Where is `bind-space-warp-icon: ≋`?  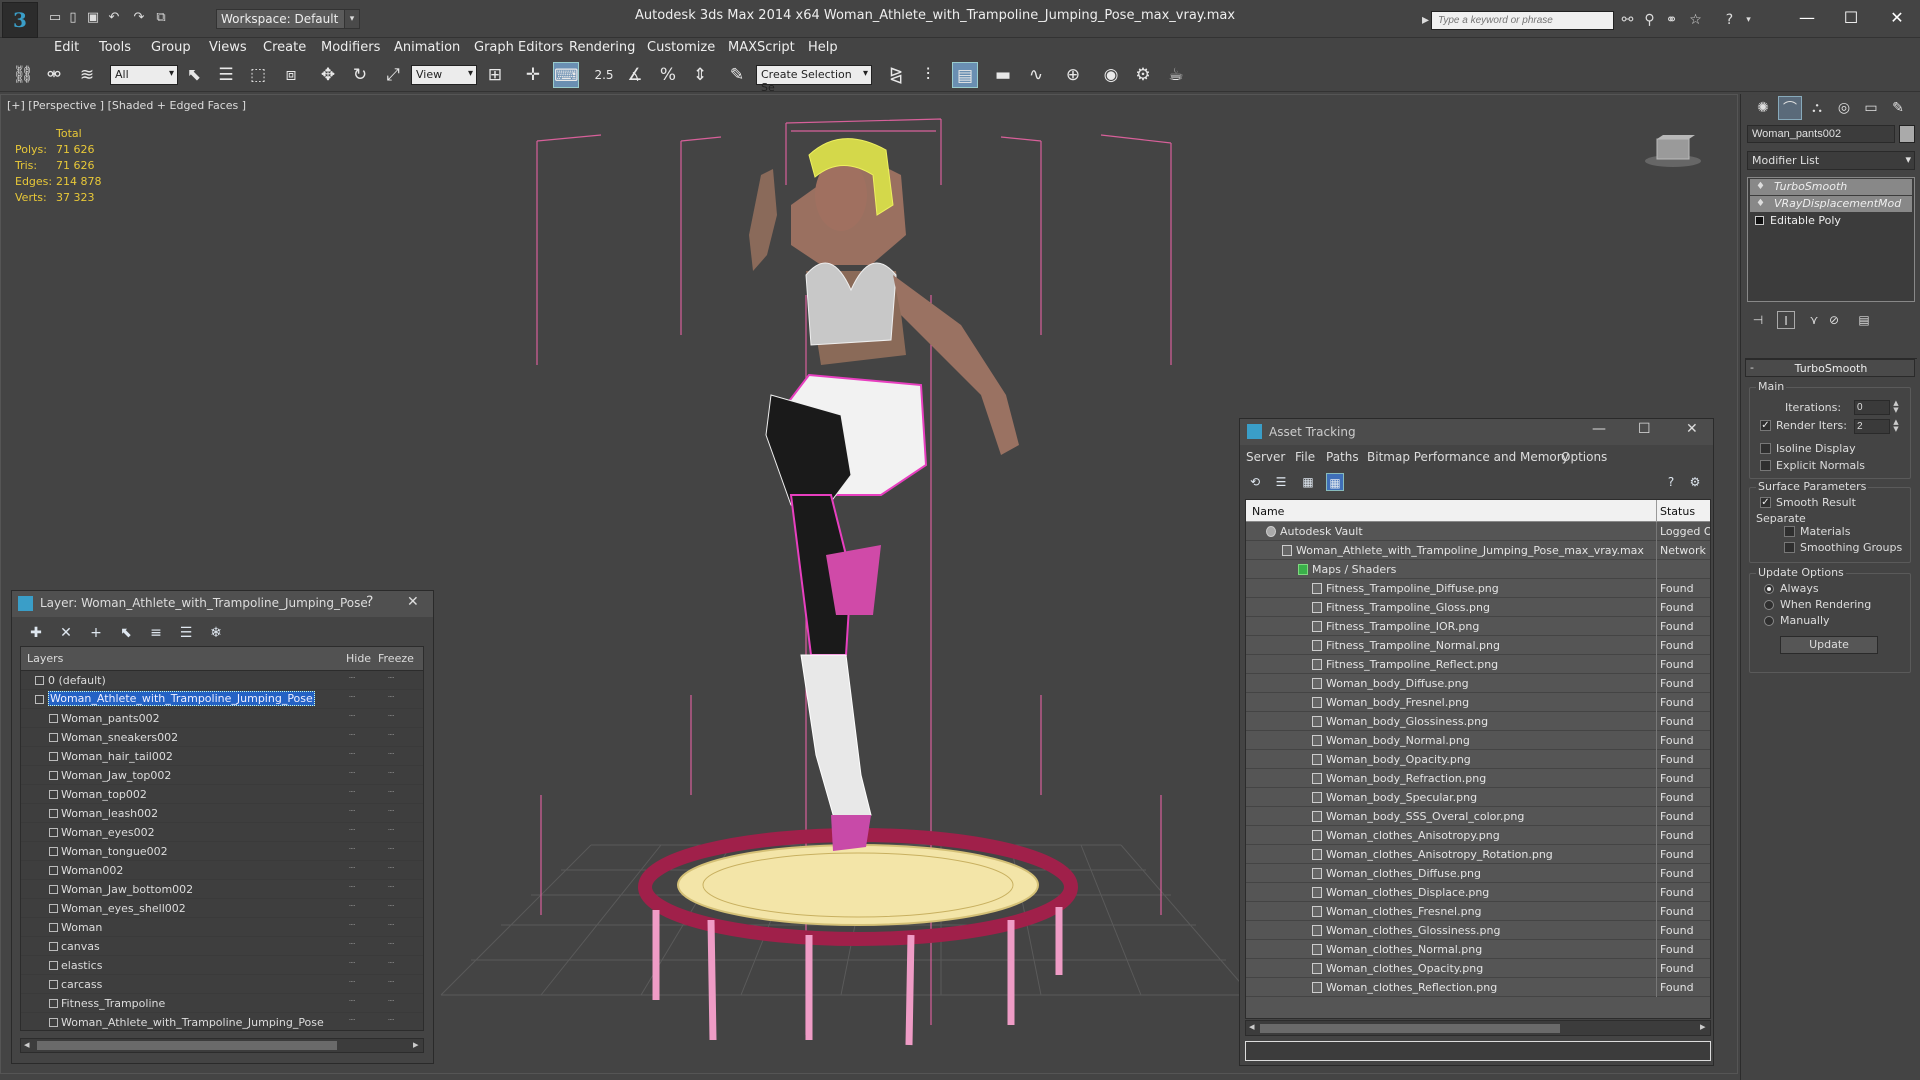 bind-space-warp-icon: ≋ is located at coordinates (87, 75).